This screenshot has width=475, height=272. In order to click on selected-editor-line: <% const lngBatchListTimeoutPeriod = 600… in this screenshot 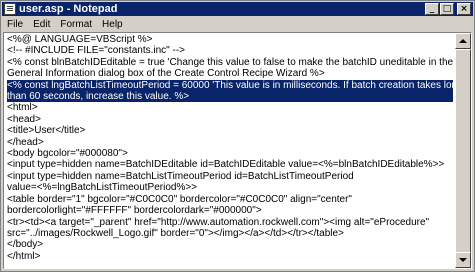, I will do `click(230, 85)`.